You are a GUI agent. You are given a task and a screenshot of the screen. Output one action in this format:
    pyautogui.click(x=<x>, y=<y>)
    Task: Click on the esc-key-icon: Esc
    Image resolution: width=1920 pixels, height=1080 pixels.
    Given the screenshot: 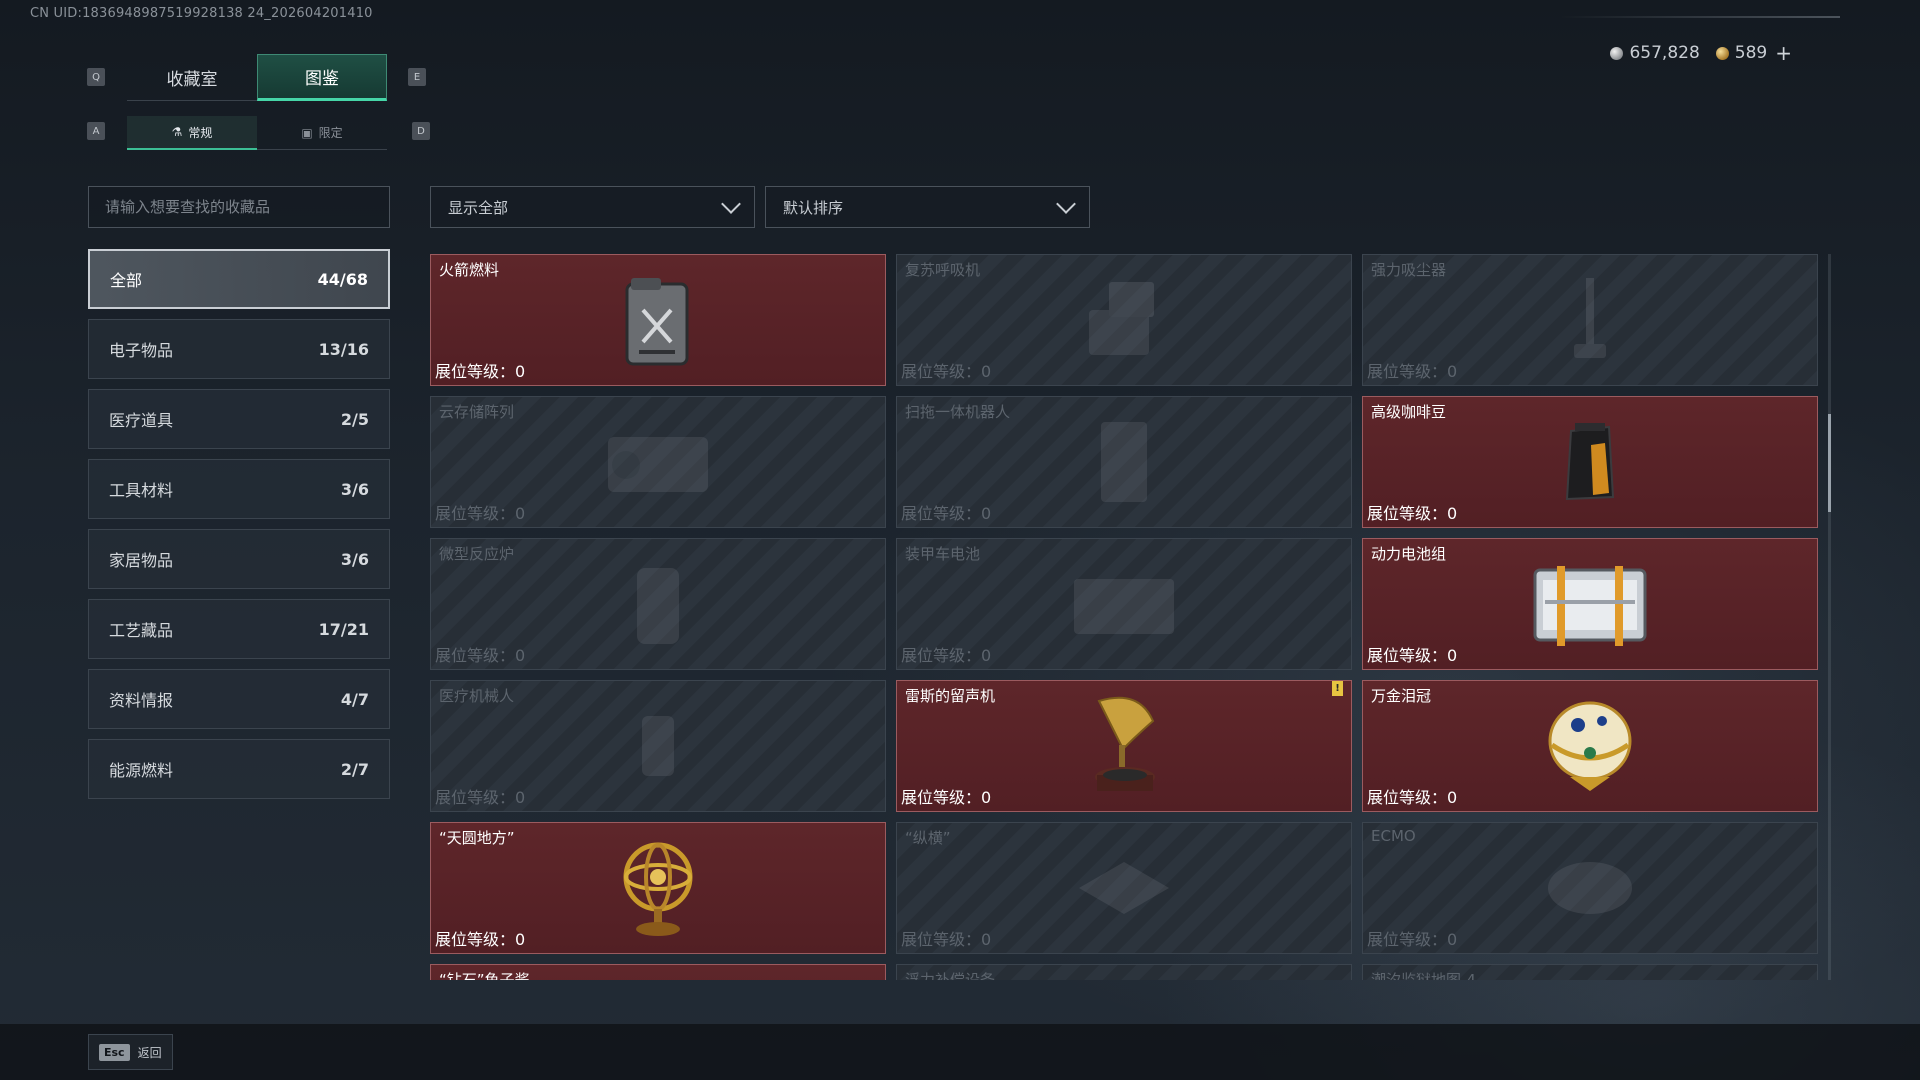 What is the action you would take?
    pyautogui.click(x=114, y=1052)
    